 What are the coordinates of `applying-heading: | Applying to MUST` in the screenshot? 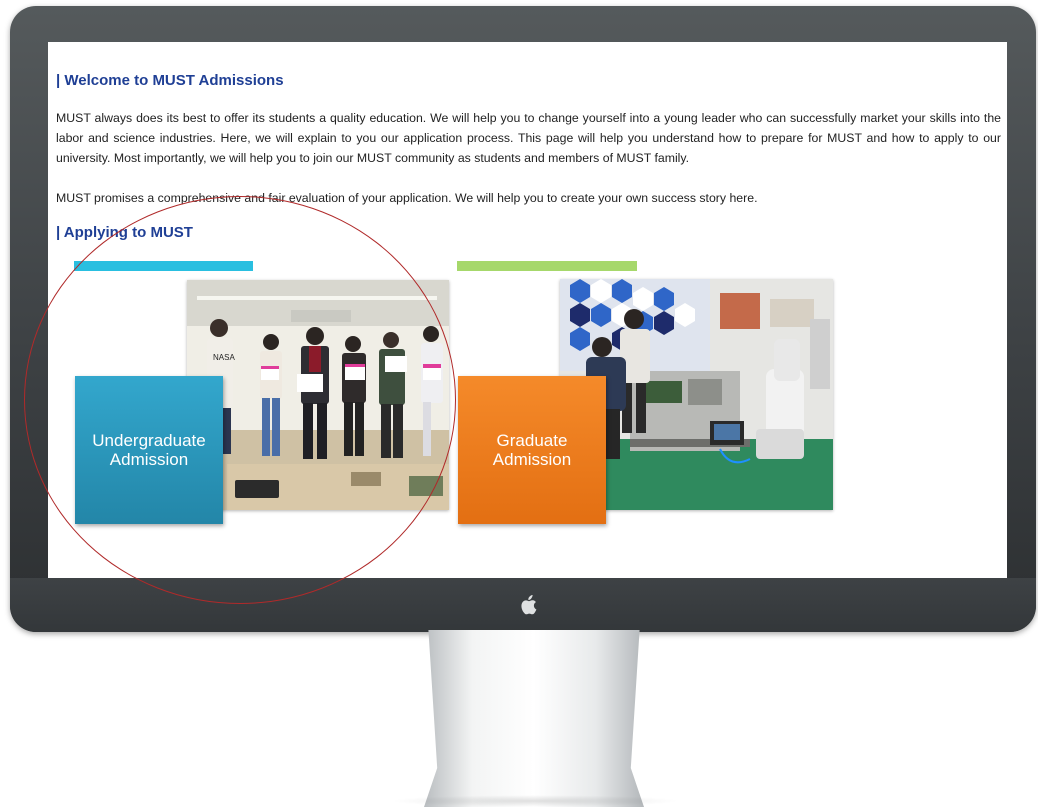 It's located at (124, 232).